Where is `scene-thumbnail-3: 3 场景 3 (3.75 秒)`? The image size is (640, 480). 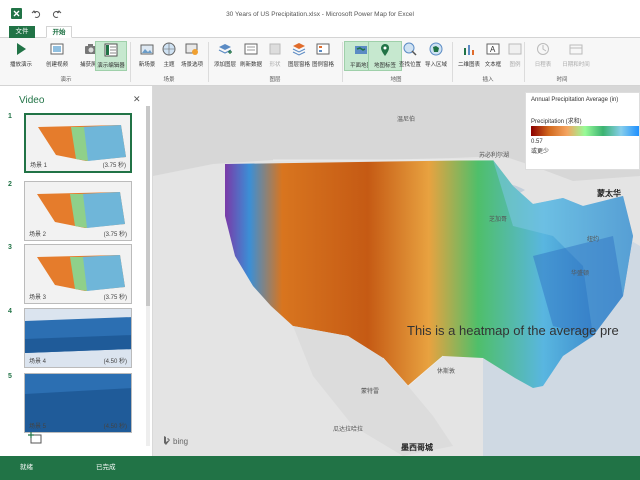 scene-thumbnail-3: 3 场景 3 (3.75 秒) is located at coordinates (72, 275).